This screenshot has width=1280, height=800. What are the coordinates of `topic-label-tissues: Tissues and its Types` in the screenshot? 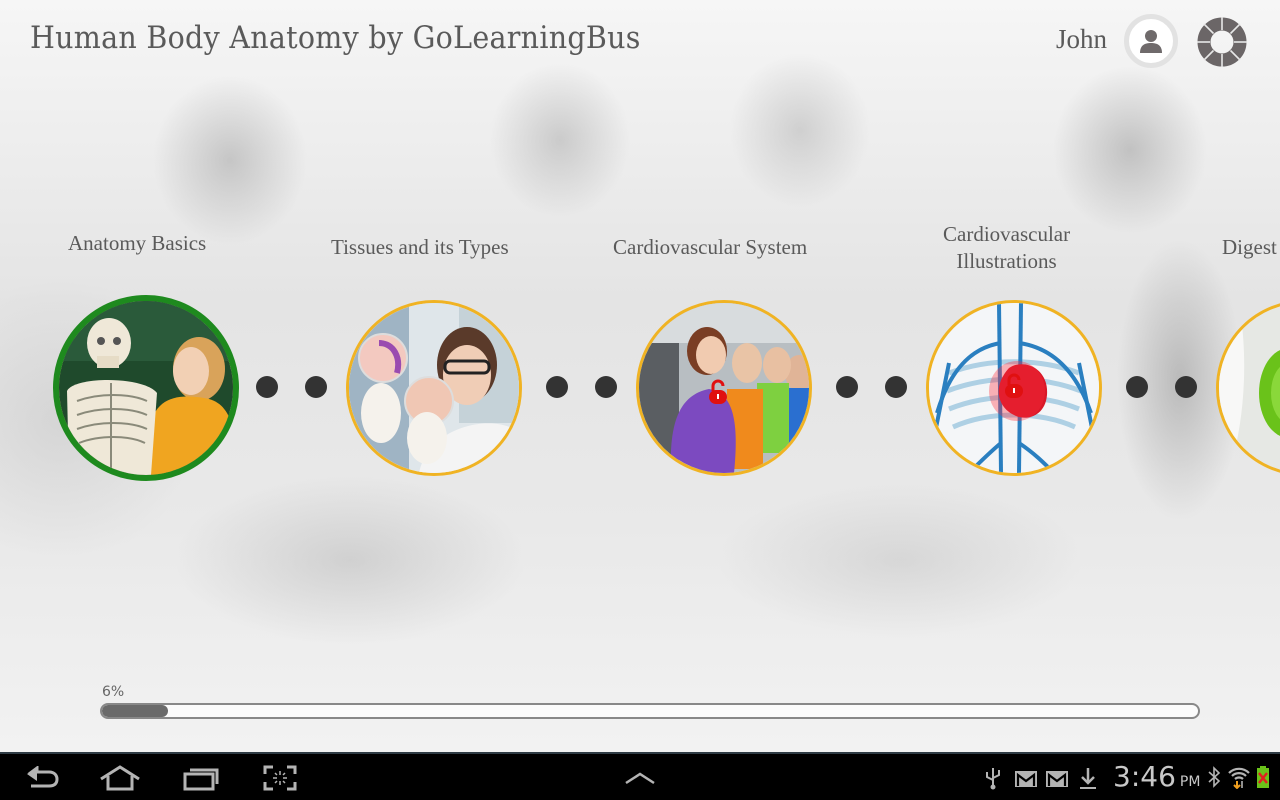 It's located at (420, 247).